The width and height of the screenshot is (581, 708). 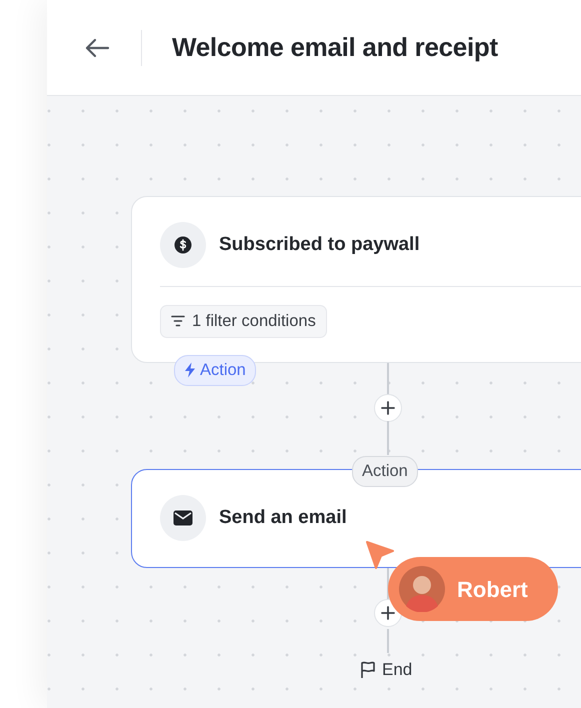 What do you see at coordinates (97, 48) in the screenshot?
I see `back-arrow-icon` at bounding box center [97, 48].